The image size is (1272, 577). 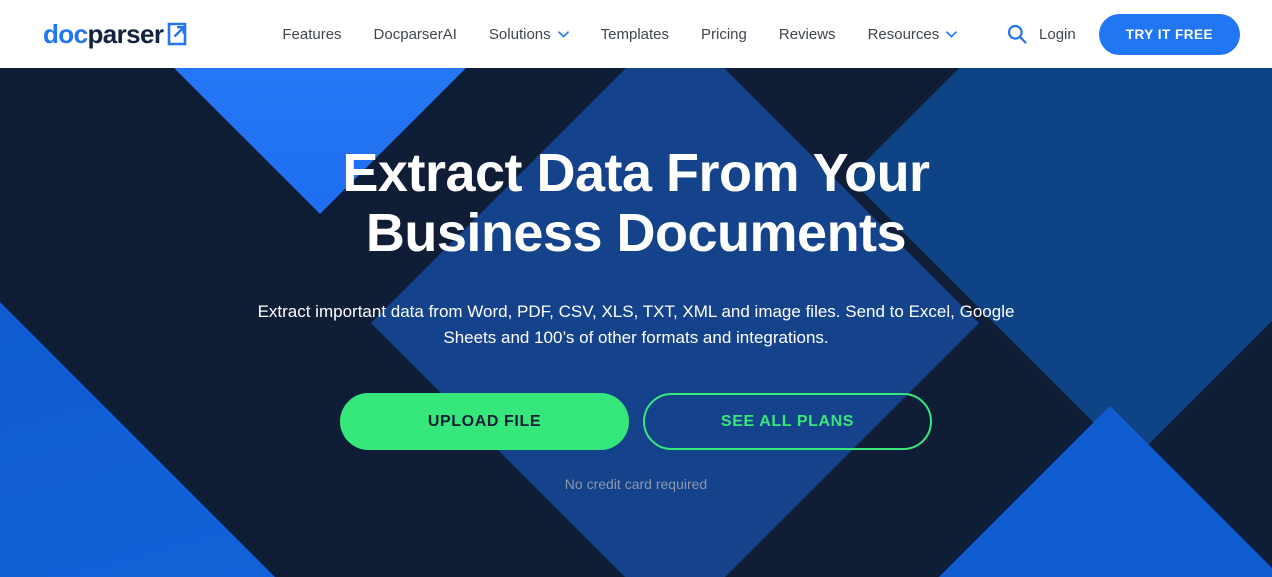 I want to click on hero-cta-row: UPLOAD FILE SEE ALL PLANS, so click(x=636, y=421).